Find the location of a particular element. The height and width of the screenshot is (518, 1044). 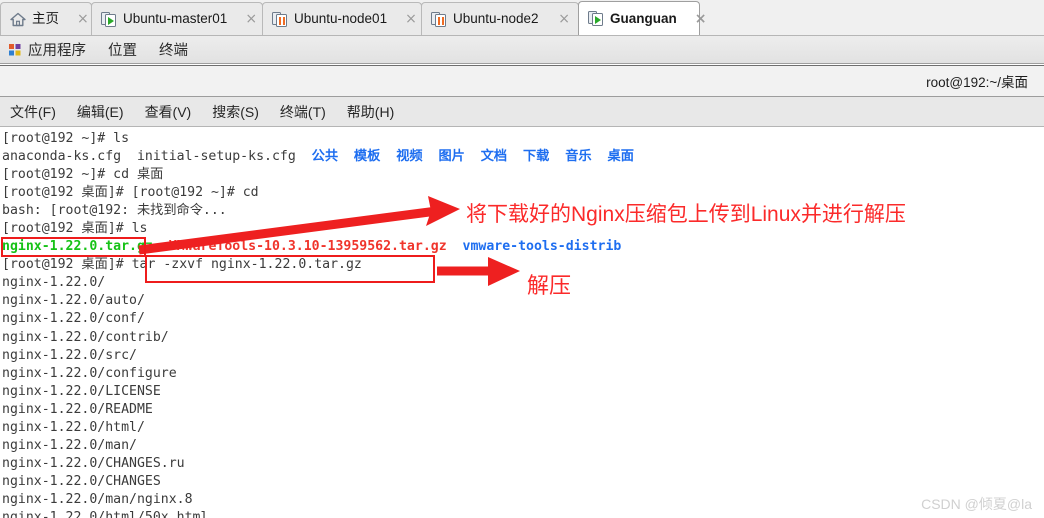

terminal-line: [root@192 ~]# cd 桌面 is located at coordinates (523, 175).